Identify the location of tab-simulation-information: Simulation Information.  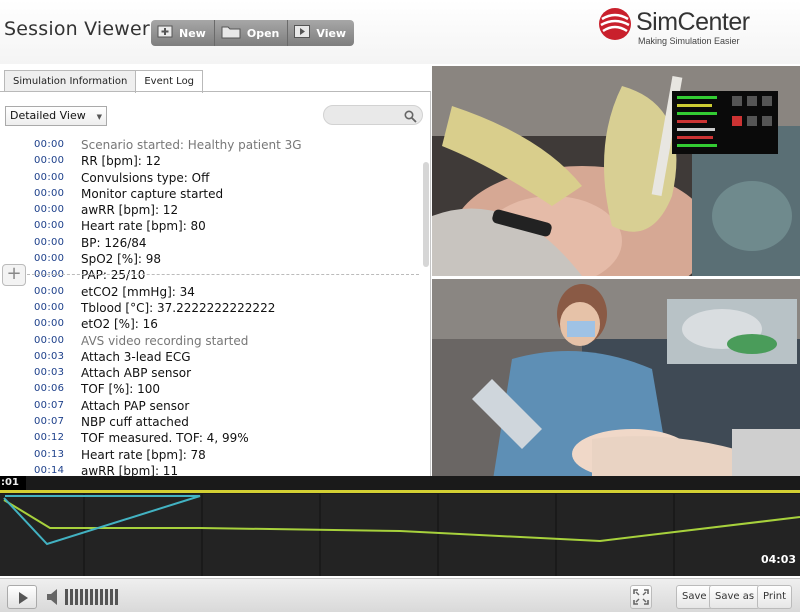
(70, 81).